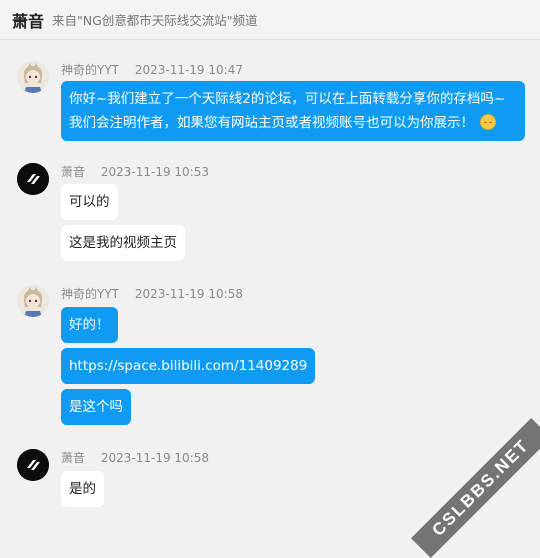 Image resolution: width=540 pixels, height=558 pixels. I want to click on message-bubble: 是的, so click(82, 489).